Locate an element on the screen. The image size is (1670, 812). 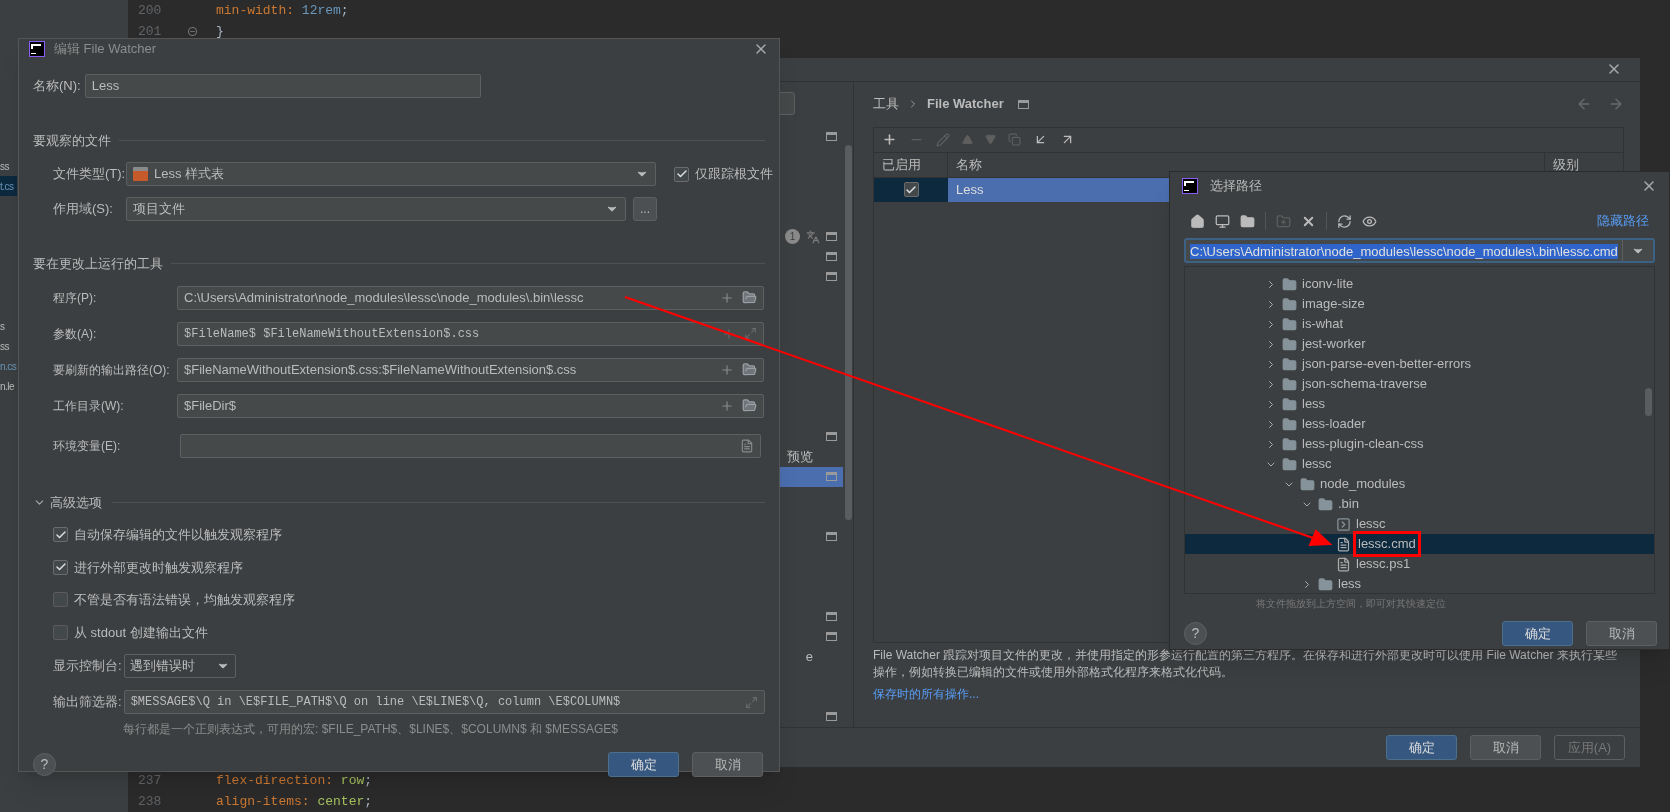
tree-item-label: json-schema-traverse is located at coordinates (1364, 384).